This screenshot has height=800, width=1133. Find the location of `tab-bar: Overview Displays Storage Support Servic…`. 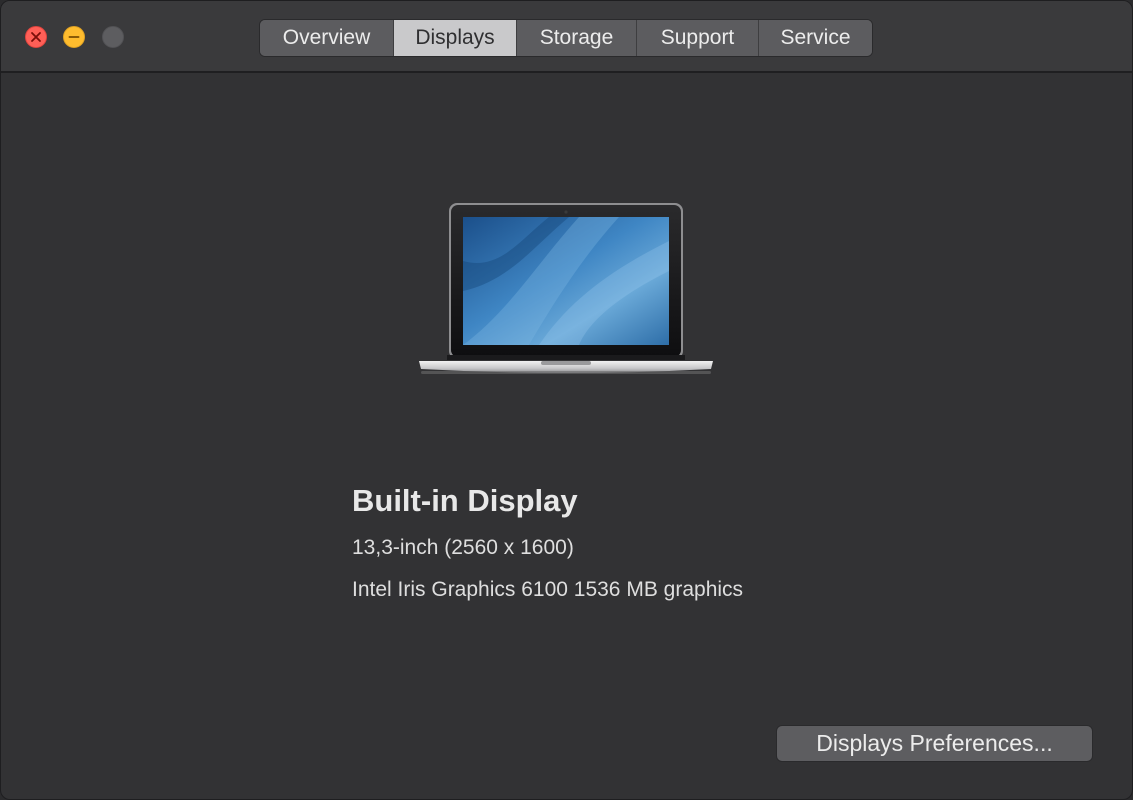

tab-bar: Overview Displays Storage Support Servic… is located at coordinates (566, 38).